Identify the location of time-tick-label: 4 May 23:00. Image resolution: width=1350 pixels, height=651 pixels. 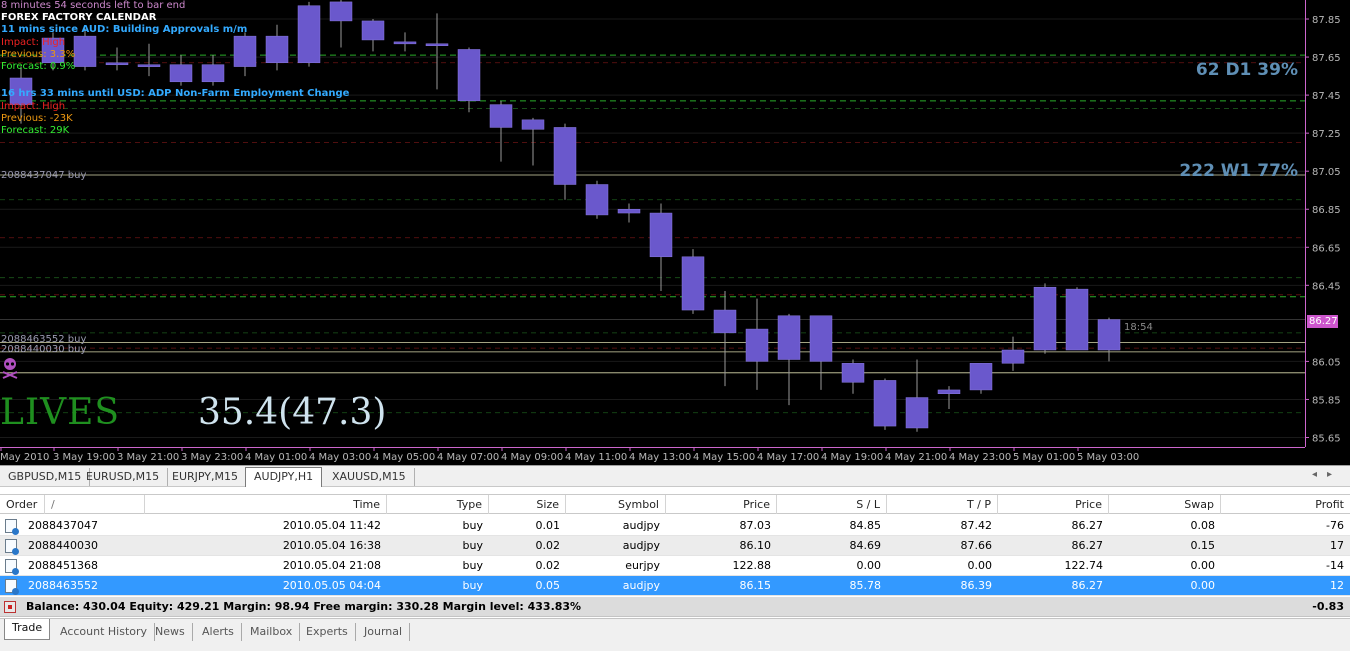
(980, 457).